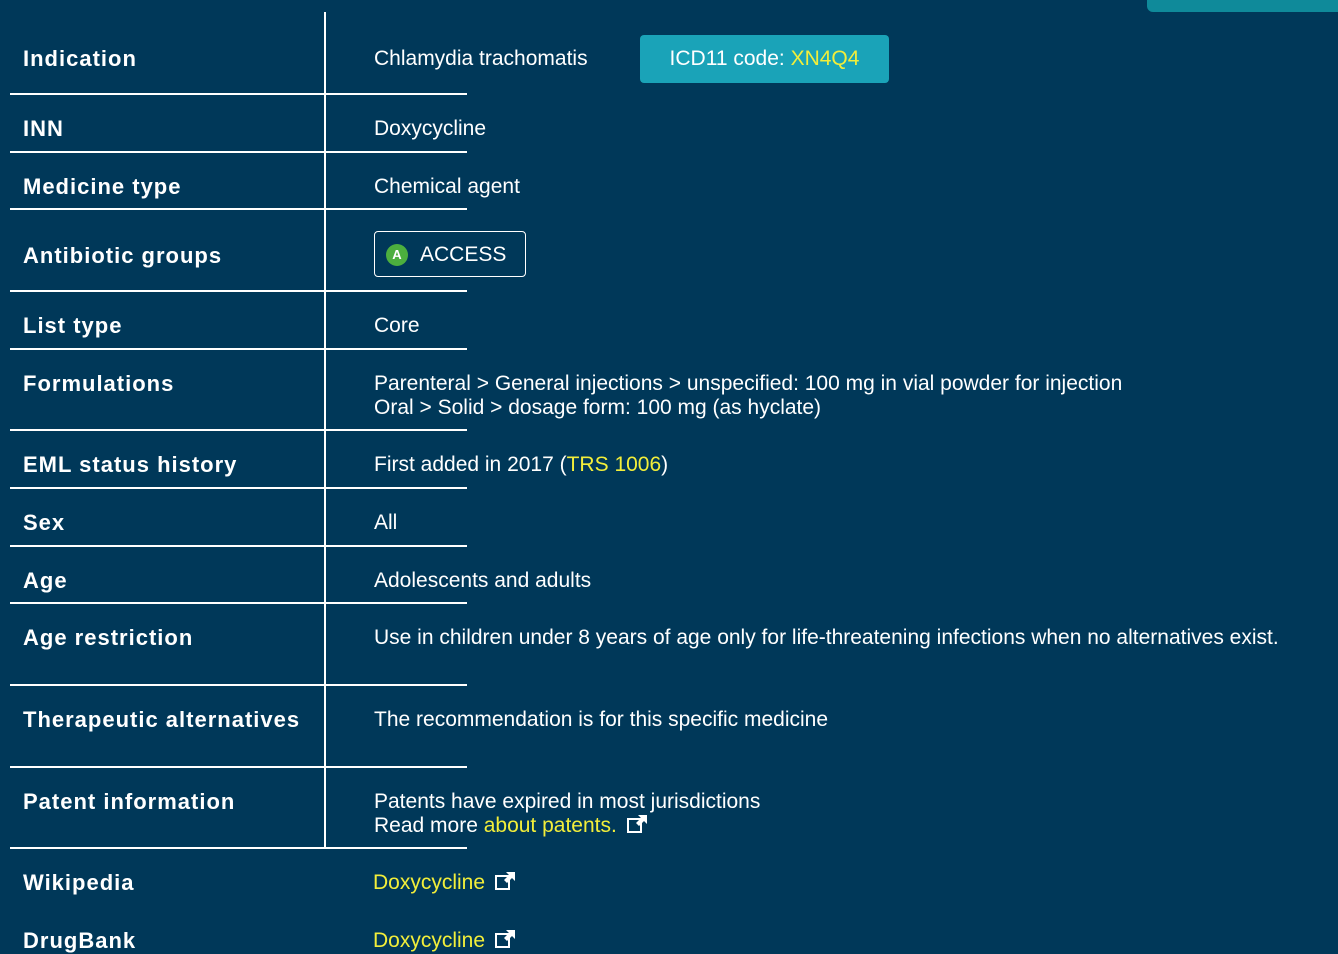 This screenshot has height=954, width=1338. What do you see at coordinates (108, 637) in the screenshot?
I see `label-age-restriction: Age restriction` at bounding box center [108, 637].